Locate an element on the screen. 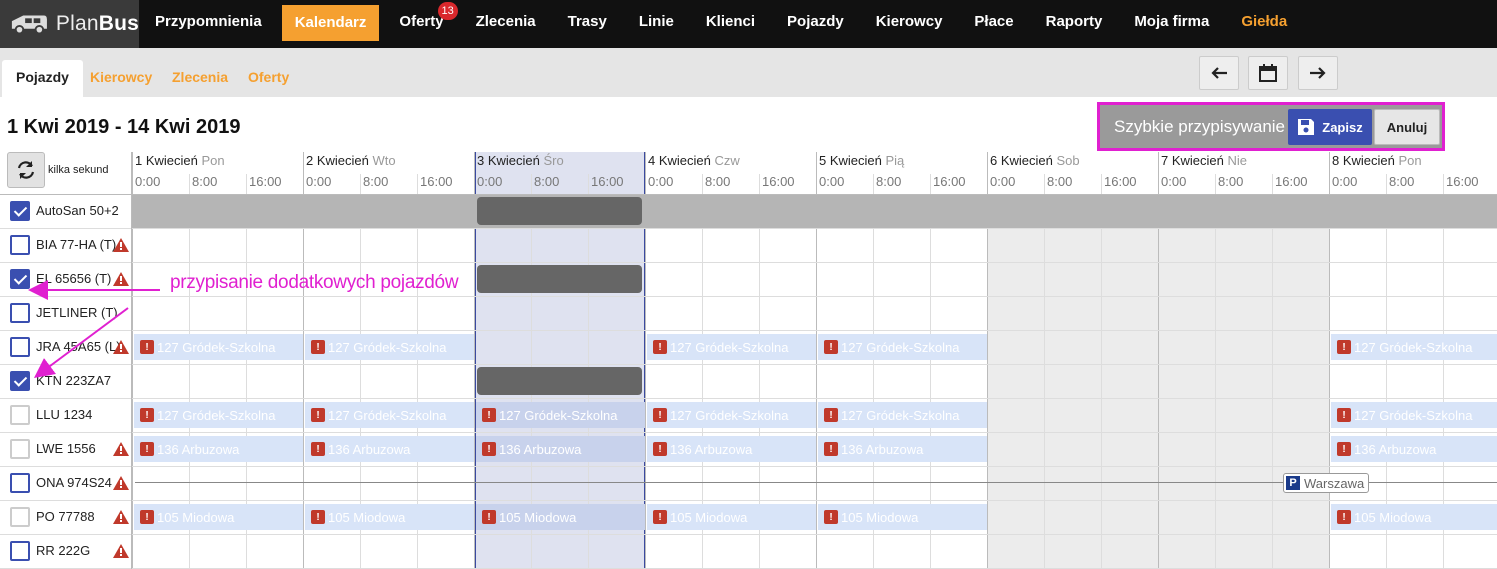 This screenshot has width=1497, height=569. calendar-button is located at coordinates (1268, 73).